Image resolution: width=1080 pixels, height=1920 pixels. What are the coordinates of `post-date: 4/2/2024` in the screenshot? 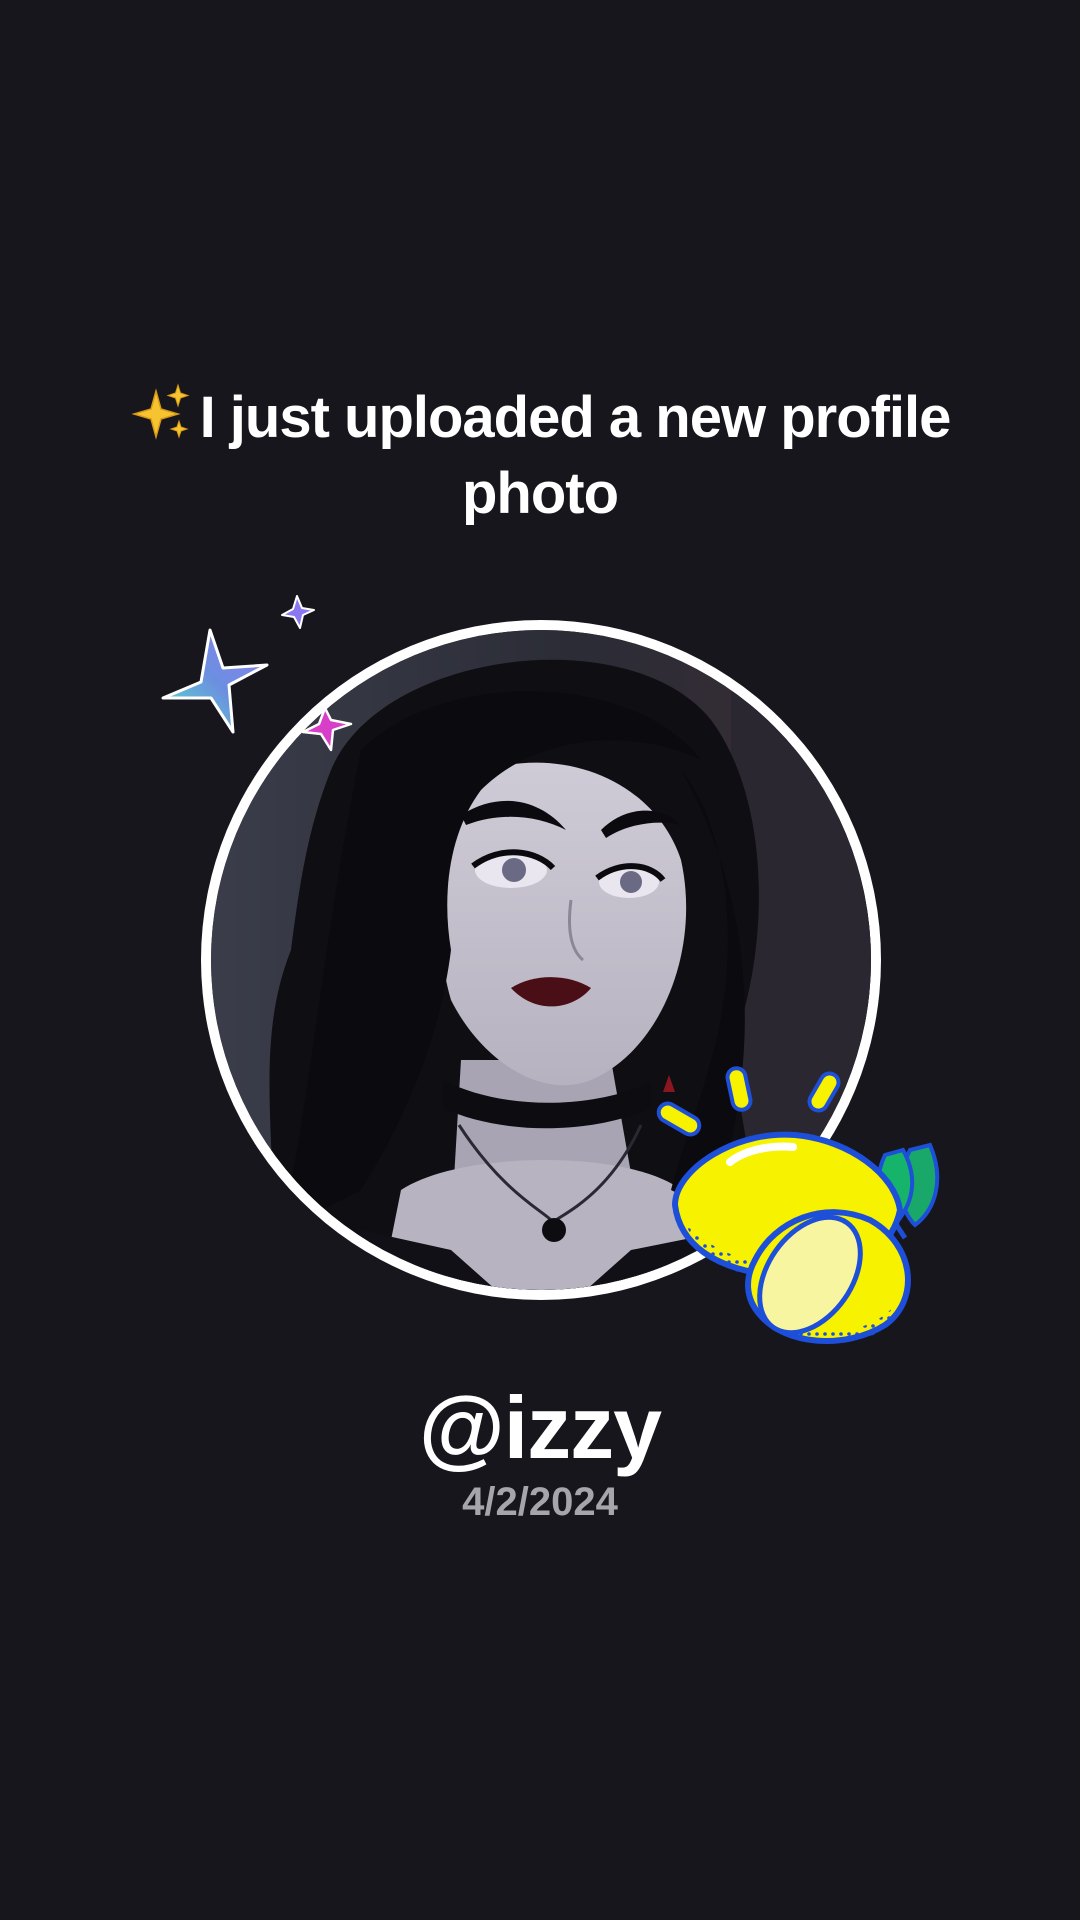 It's located at (540, 1502).